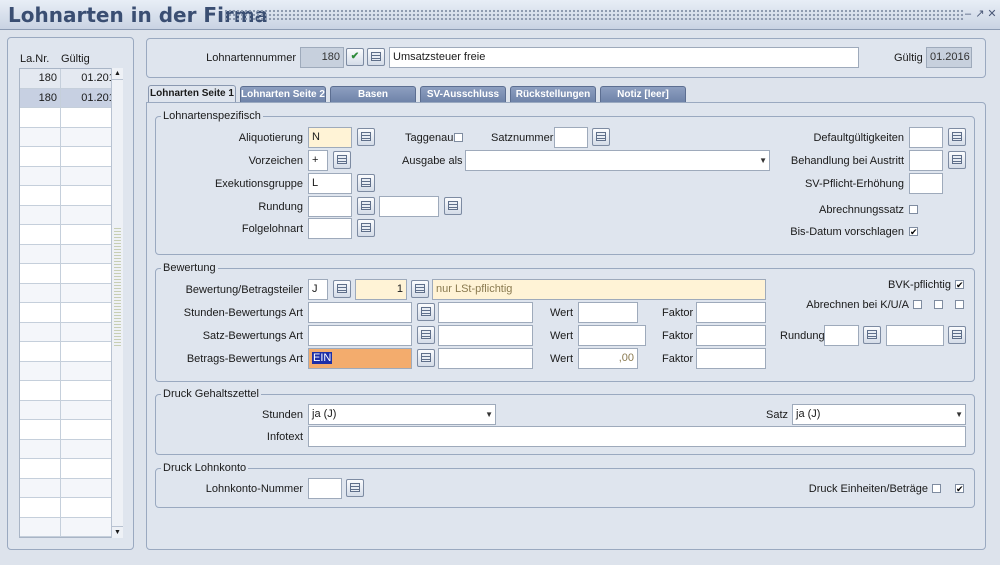  I want to click on close-button: ✕, so click(992, 14).